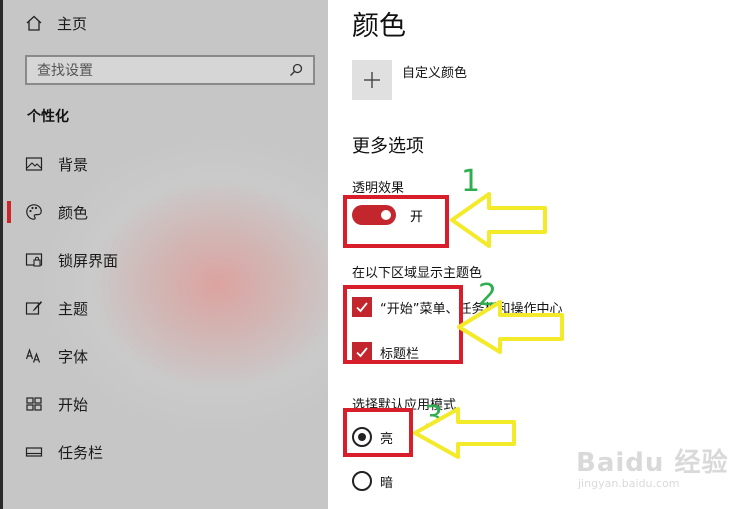 The image size is (754, 509). Describe the element at coordinates (362, 481) in the screenshot. I see `dark-mode-radio` at that location.